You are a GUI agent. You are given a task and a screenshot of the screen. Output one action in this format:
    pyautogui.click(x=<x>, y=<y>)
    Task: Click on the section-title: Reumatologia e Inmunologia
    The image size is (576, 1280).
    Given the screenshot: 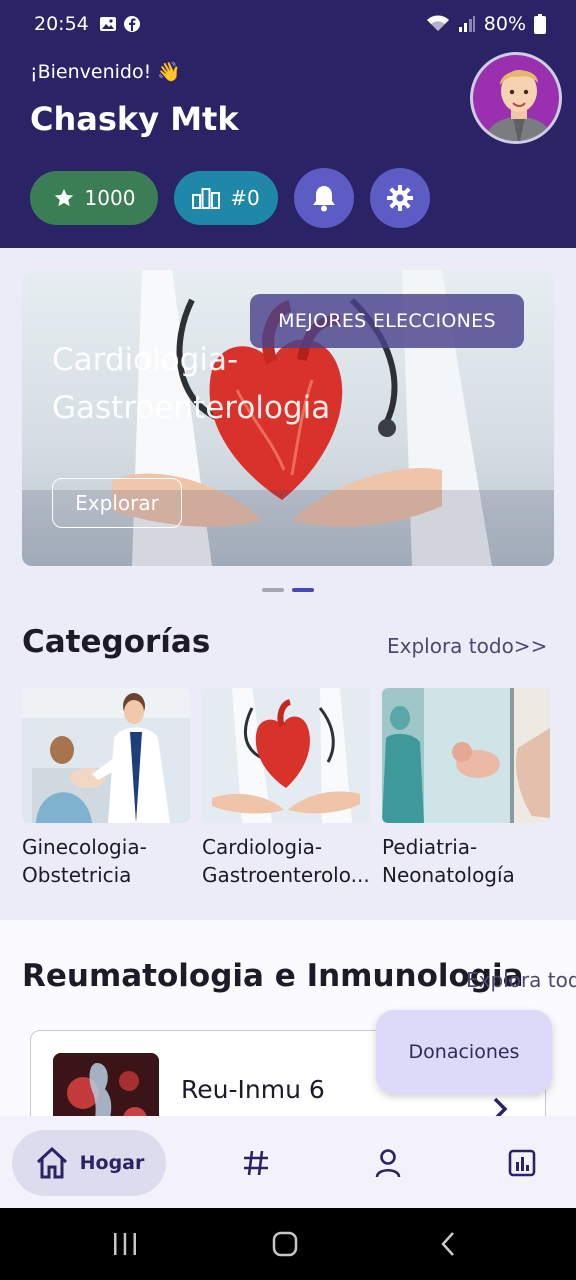 What is the action you would take?
    pyautogui.click(x=273, y=976)
    